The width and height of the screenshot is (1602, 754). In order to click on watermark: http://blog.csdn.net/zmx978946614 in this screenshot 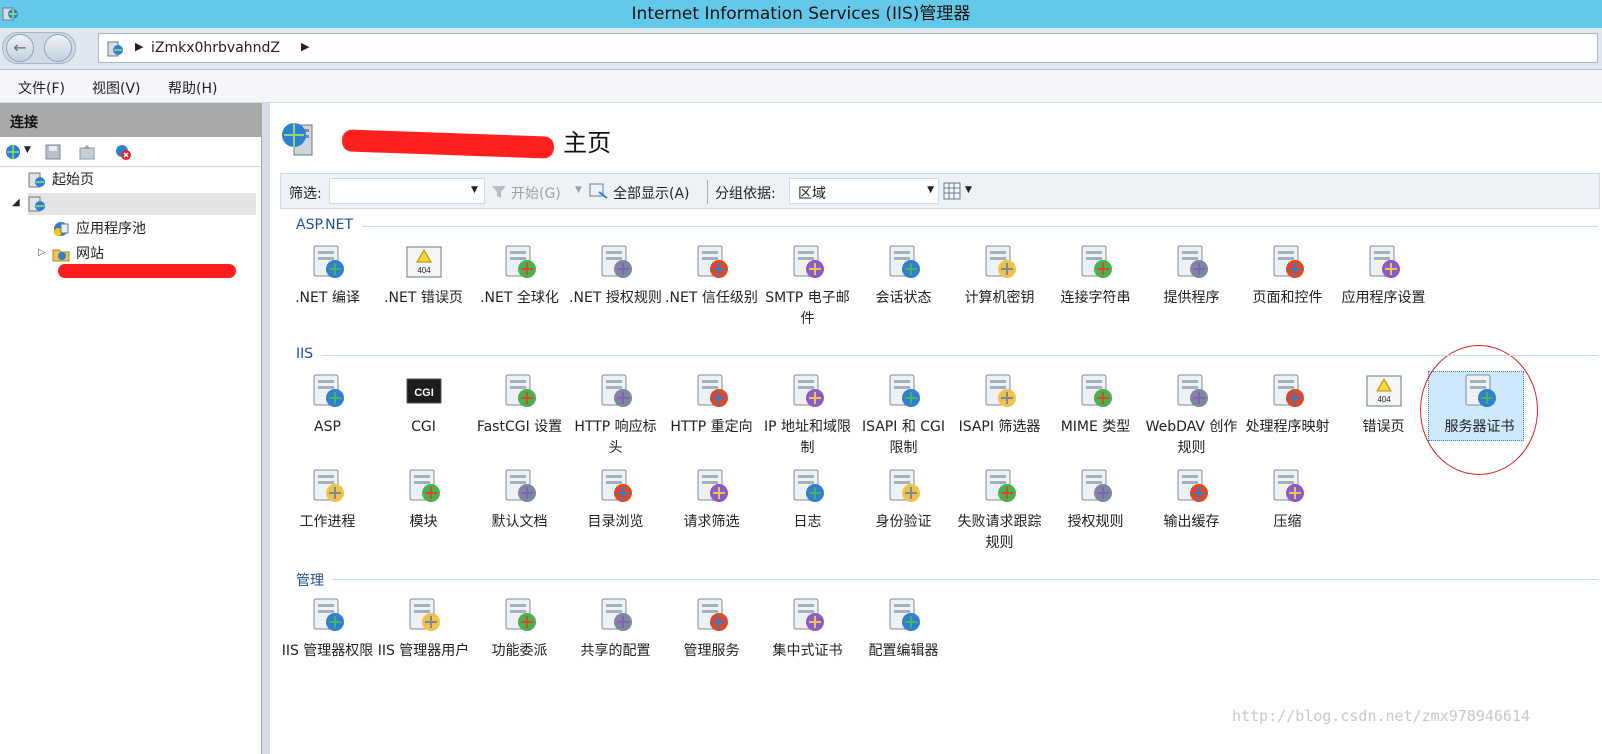, I will do `click(1381, 716)`.